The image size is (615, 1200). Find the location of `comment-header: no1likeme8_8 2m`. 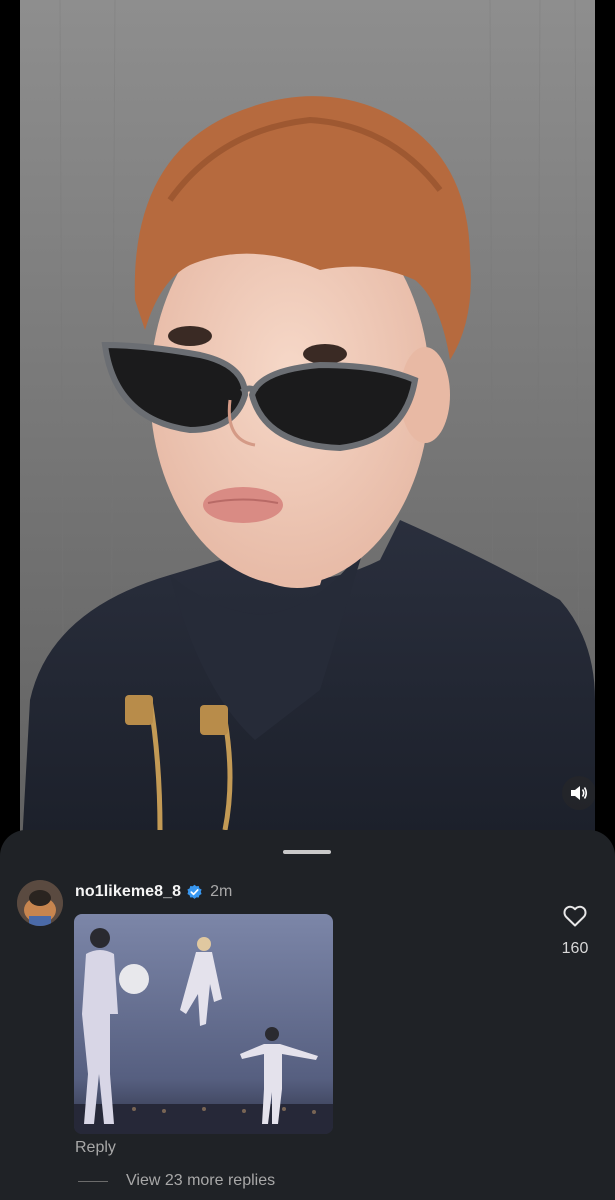

comment-header: no1likeme8_8 2m is located at coordinates (153, 892).